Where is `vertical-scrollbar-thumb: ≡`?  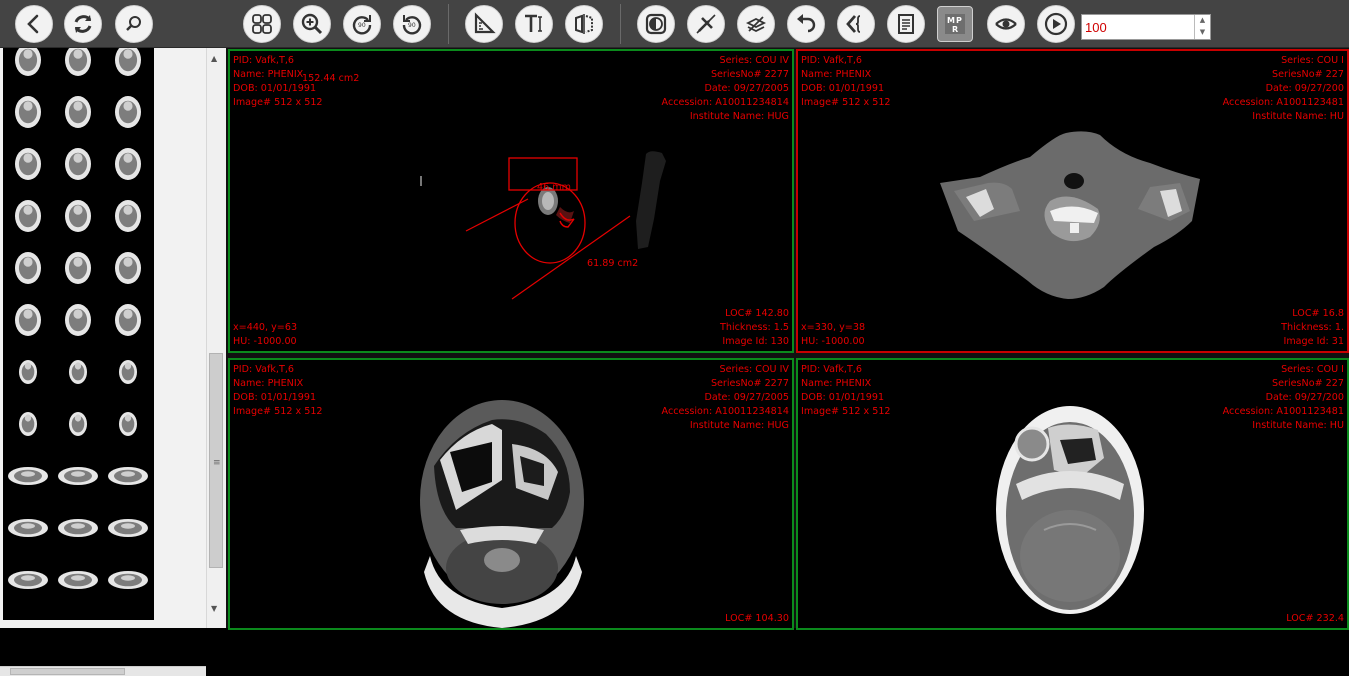
vertical-scrollbar-thumb: ≡ is located at coordinates (216, 460).